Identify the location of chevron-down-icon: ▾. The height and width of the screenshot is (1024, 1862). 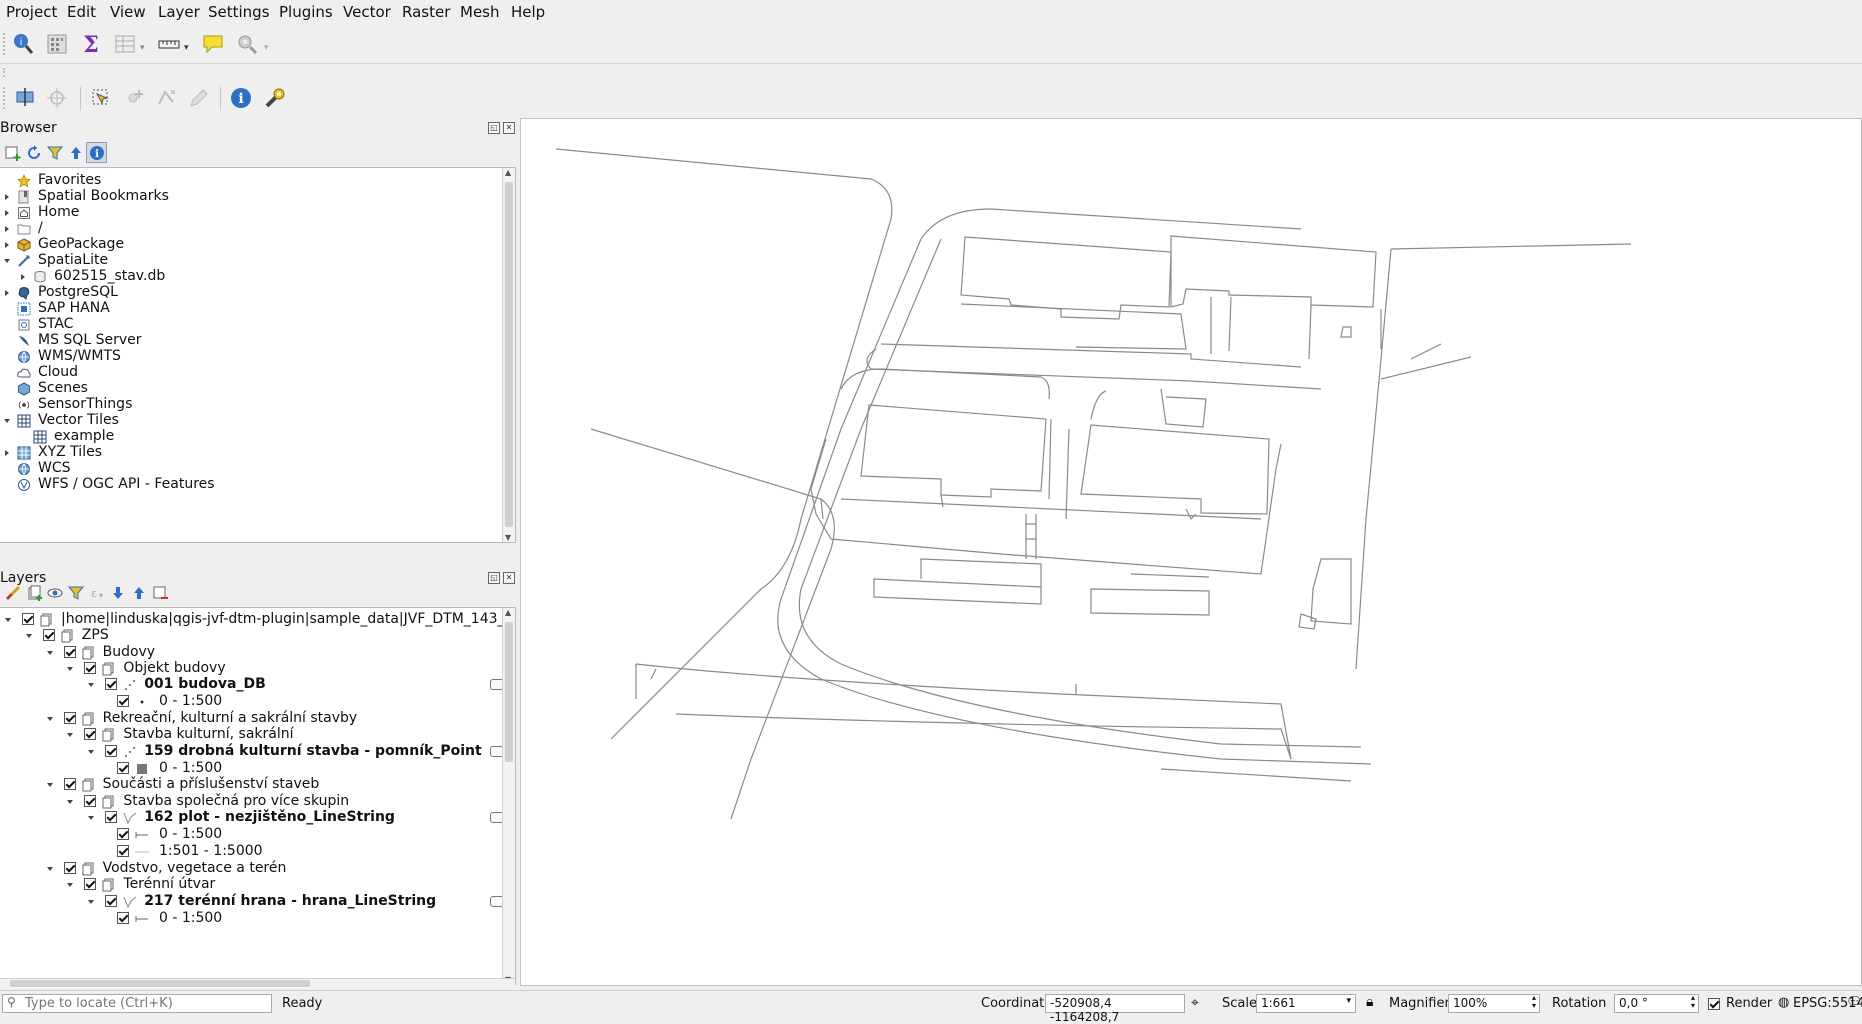
(142, 48).